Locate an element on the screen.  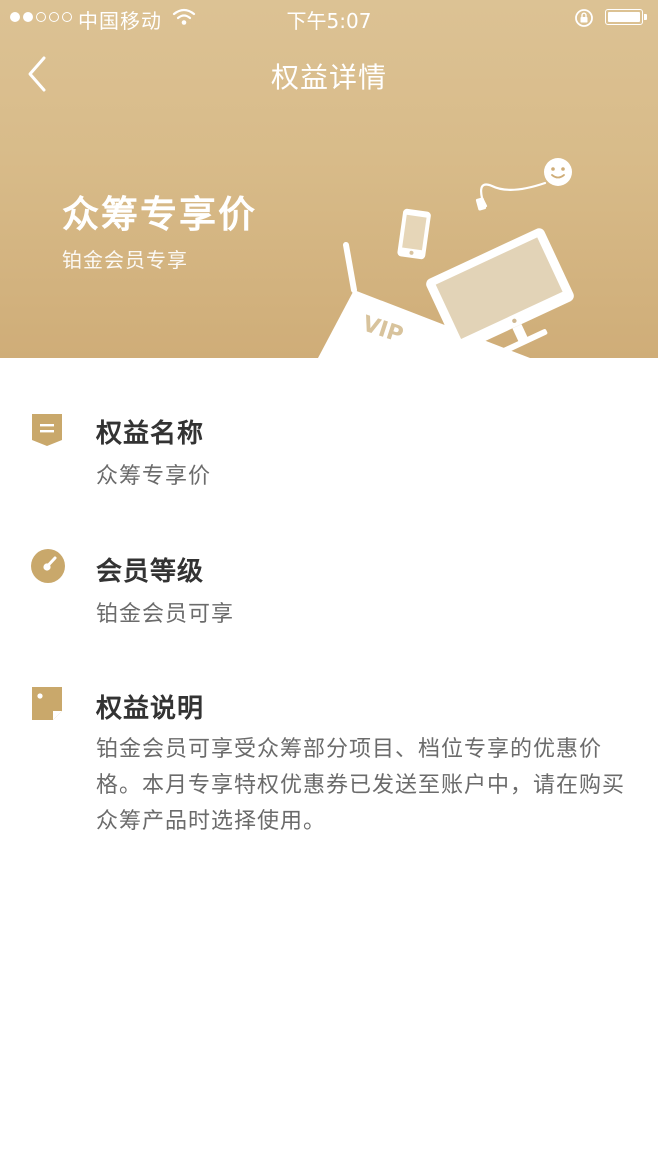
gauge-icon is located at coordinates (48, 566).